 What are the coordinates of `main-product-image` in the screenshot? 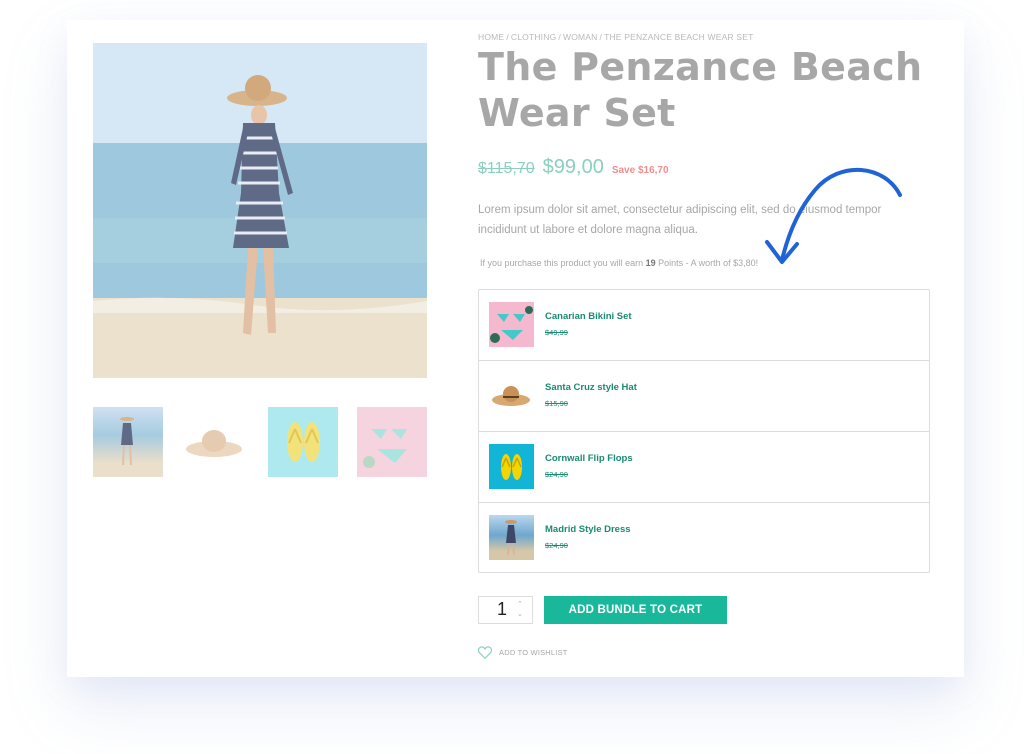 It's located at (260, 210).